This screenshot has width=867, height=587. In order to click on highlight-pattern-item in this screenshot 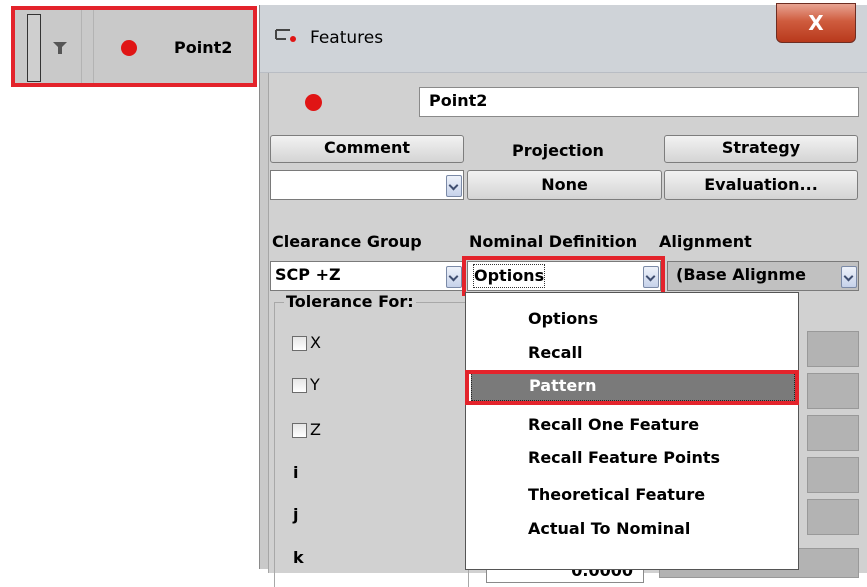, I will do `click(632, 387)`.